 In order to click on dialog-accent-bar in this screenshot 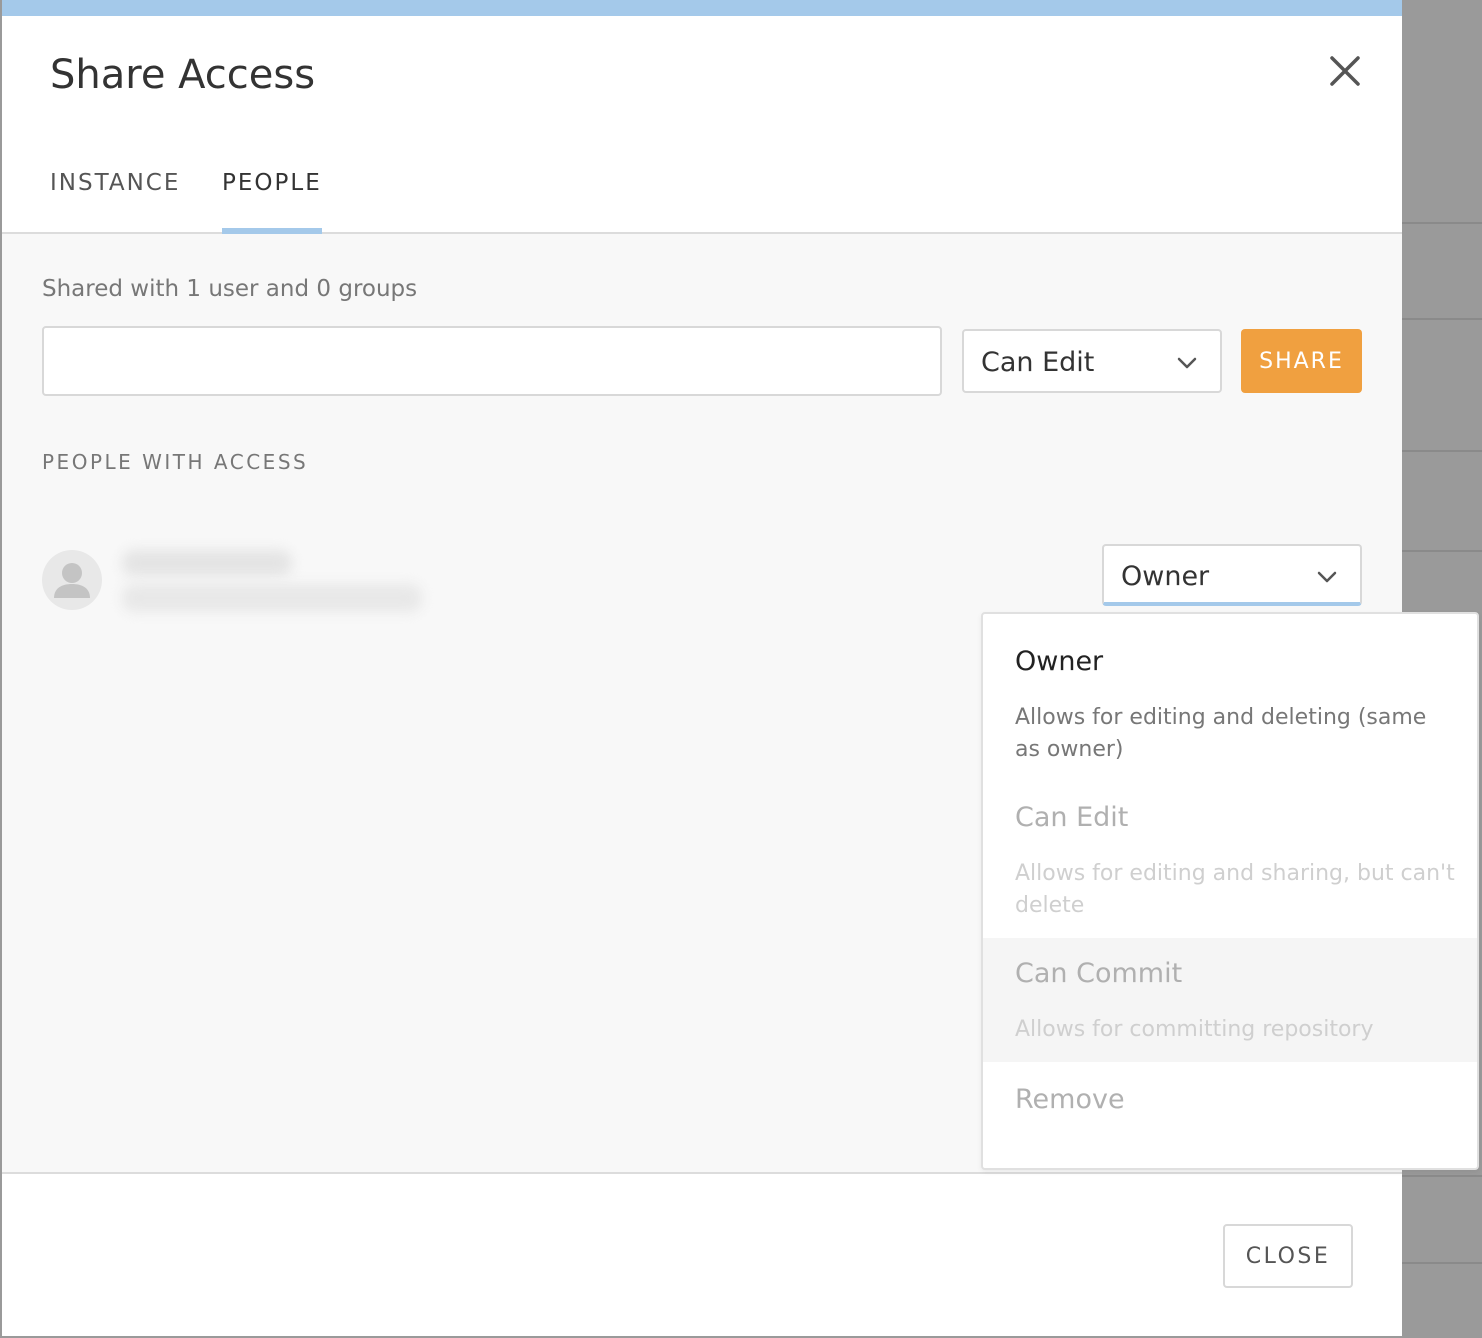, I will do `click(702, 8)`.